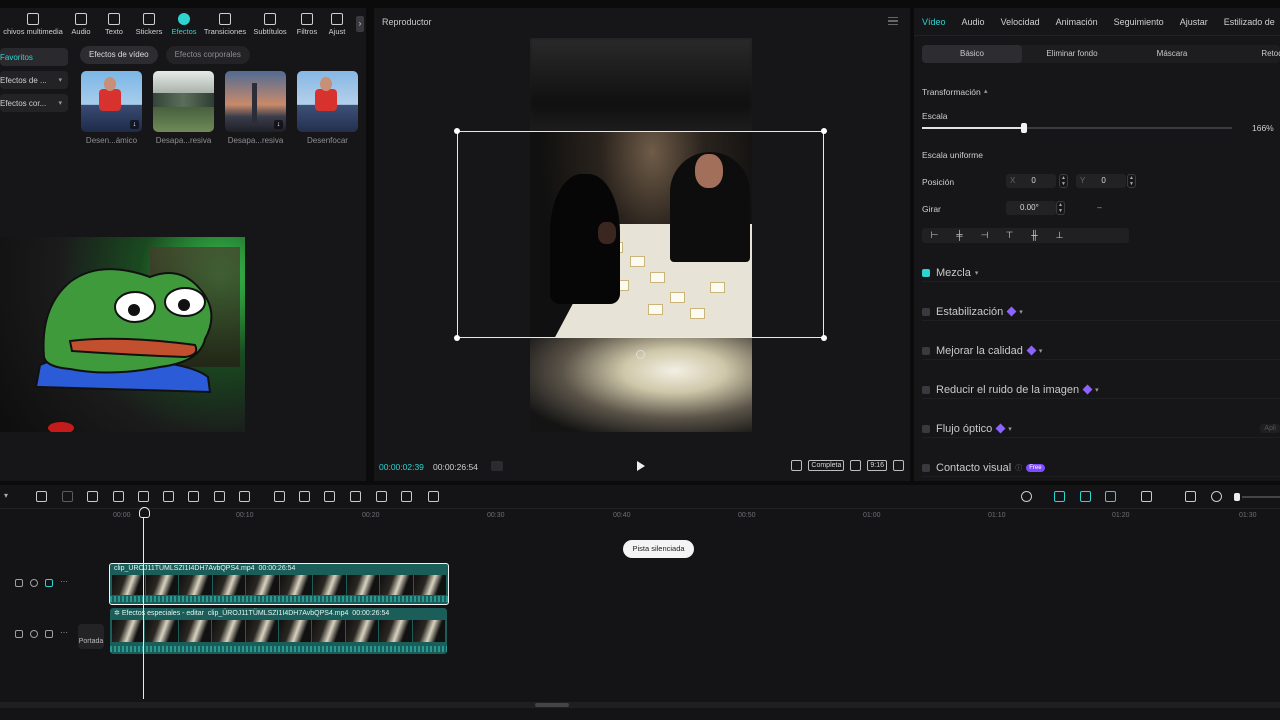  I want to click on resize-handle-tl, so click(457, 131).